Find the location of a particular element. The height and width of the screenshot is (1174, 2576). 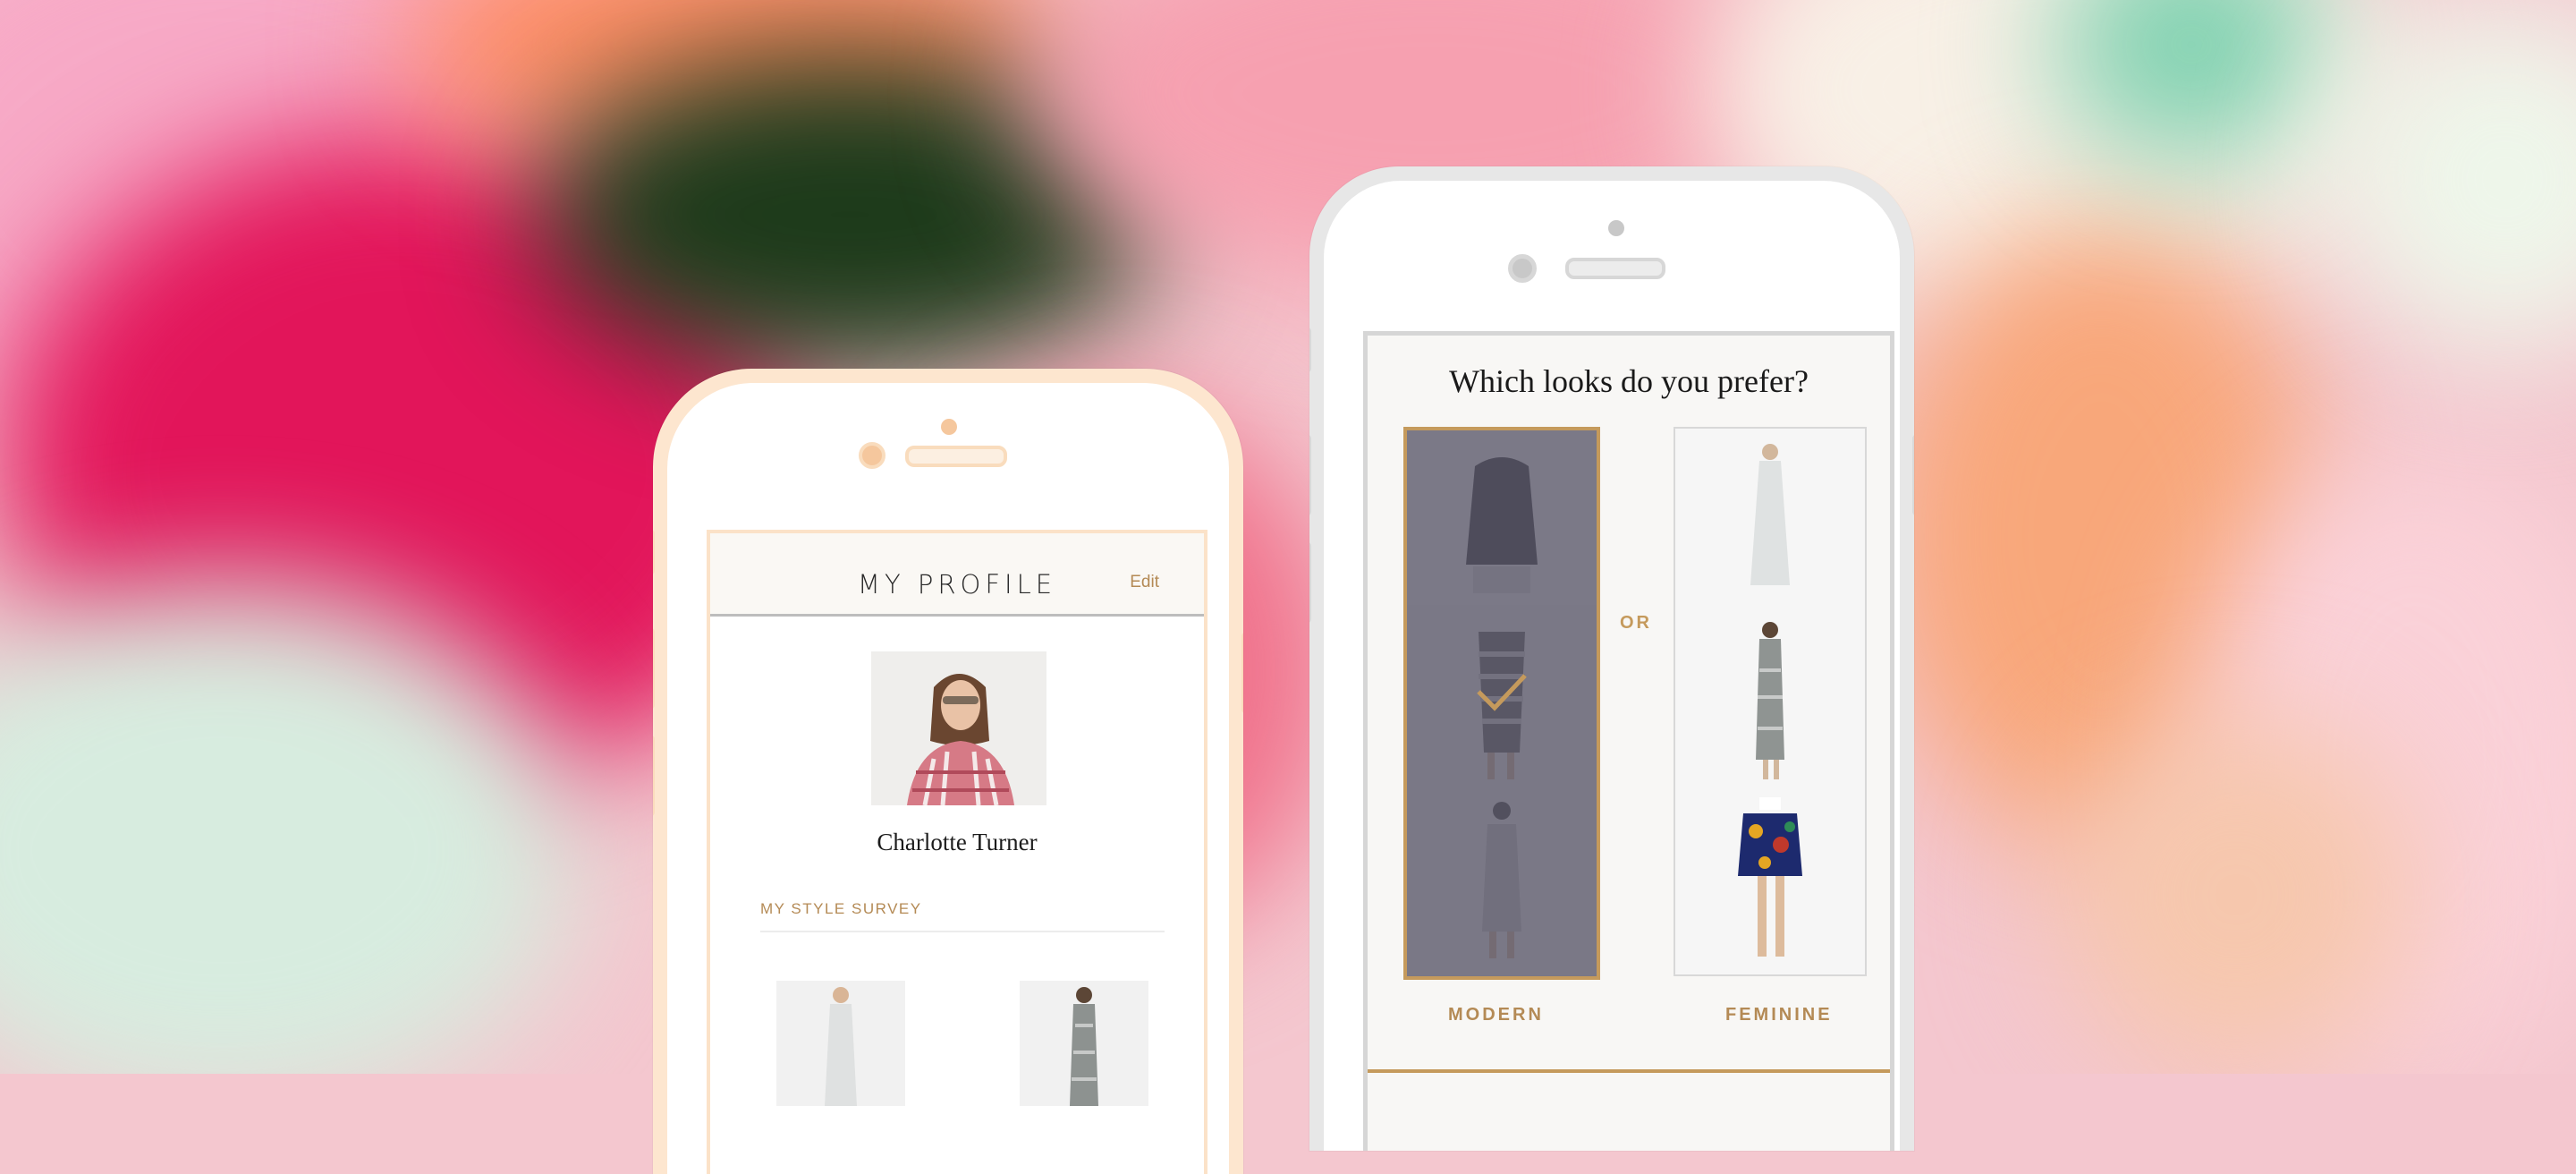

or-divider: OR is located at coordinates (1636, 623).